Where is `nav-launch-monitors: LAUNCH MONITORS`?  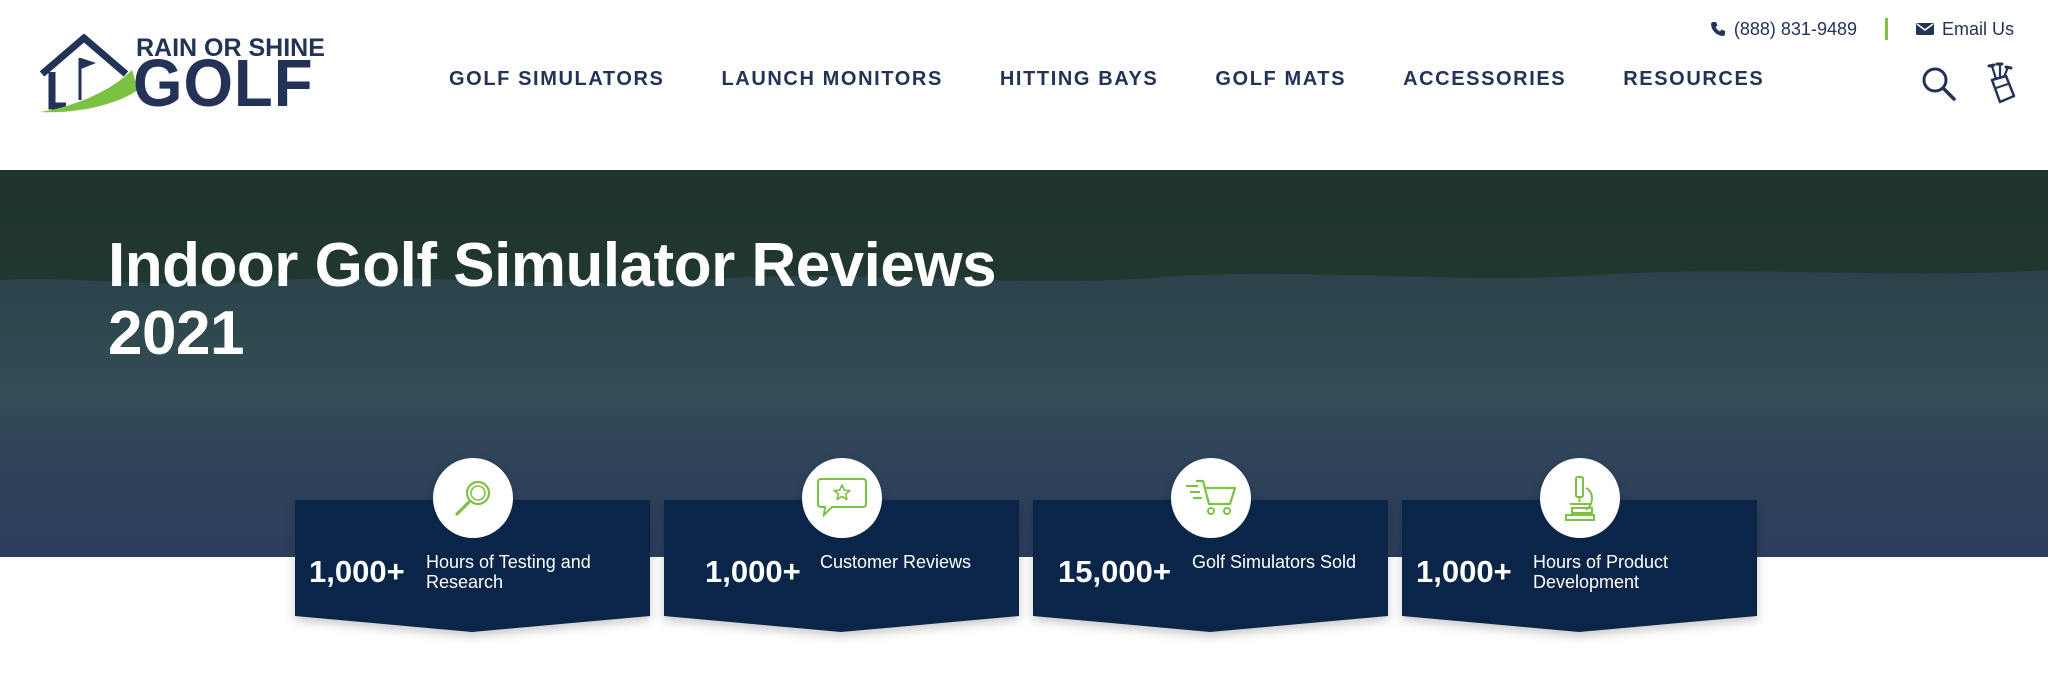
nav-launch-monitors: LAUNCH MONITORS is located at coordinates (831, 79).